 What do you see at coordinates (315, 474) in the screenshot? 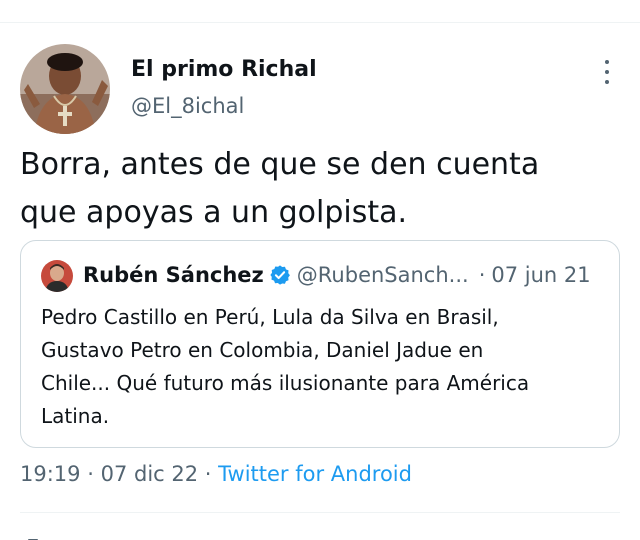
I see `tweet-source-link: Twitter for Android` at bounding box center [315, 474].